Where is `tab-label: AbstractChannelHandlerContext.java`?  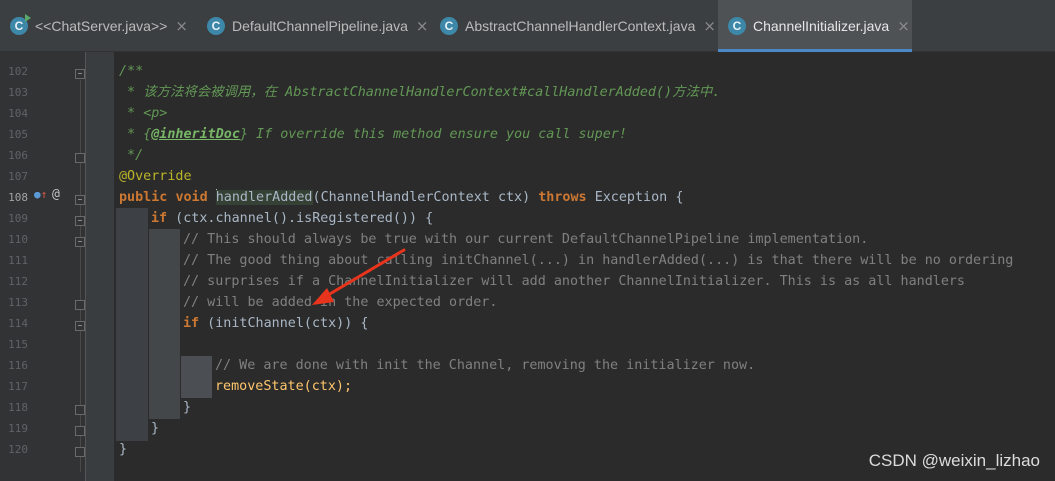
tab-label: AbstractChannelHandlerContext.java is located at coordinates (580, 26).